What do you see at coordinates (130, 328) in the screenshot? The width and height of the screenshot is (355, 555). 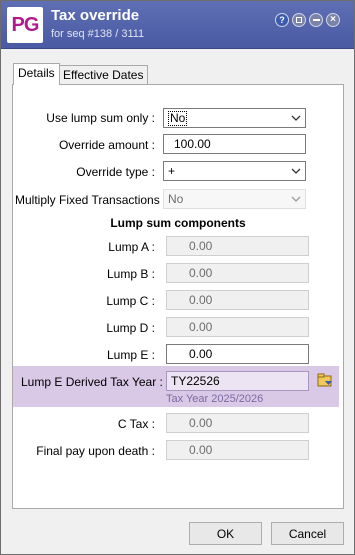 I see `lump-d-label: Lump D :` at bounding box center [130, 328].